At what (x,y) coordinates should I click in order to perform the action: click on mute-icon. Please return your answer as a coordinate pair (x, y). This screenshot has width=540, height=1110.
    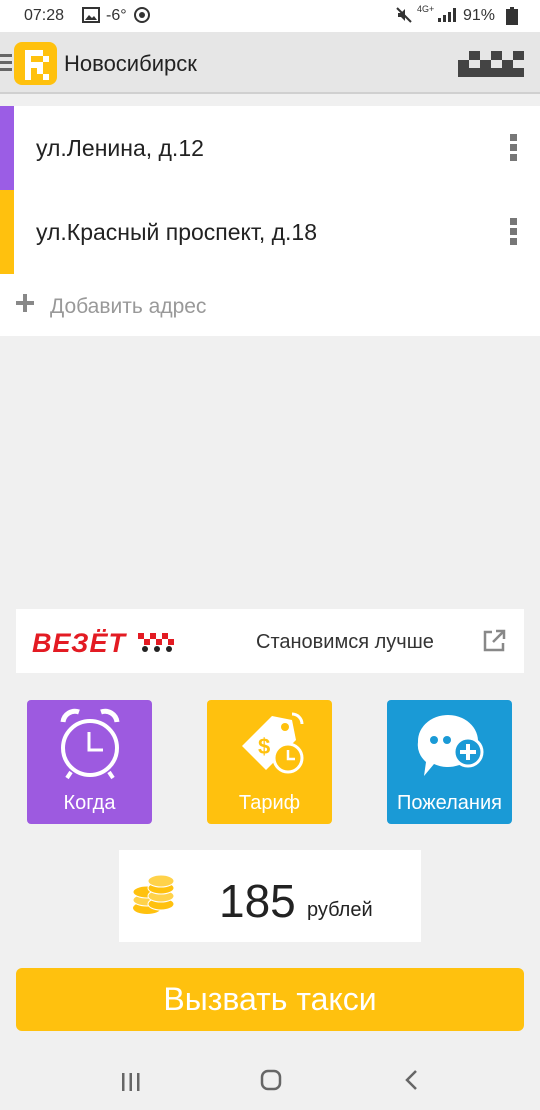
    Looking at the image, I should click on (404, 17).